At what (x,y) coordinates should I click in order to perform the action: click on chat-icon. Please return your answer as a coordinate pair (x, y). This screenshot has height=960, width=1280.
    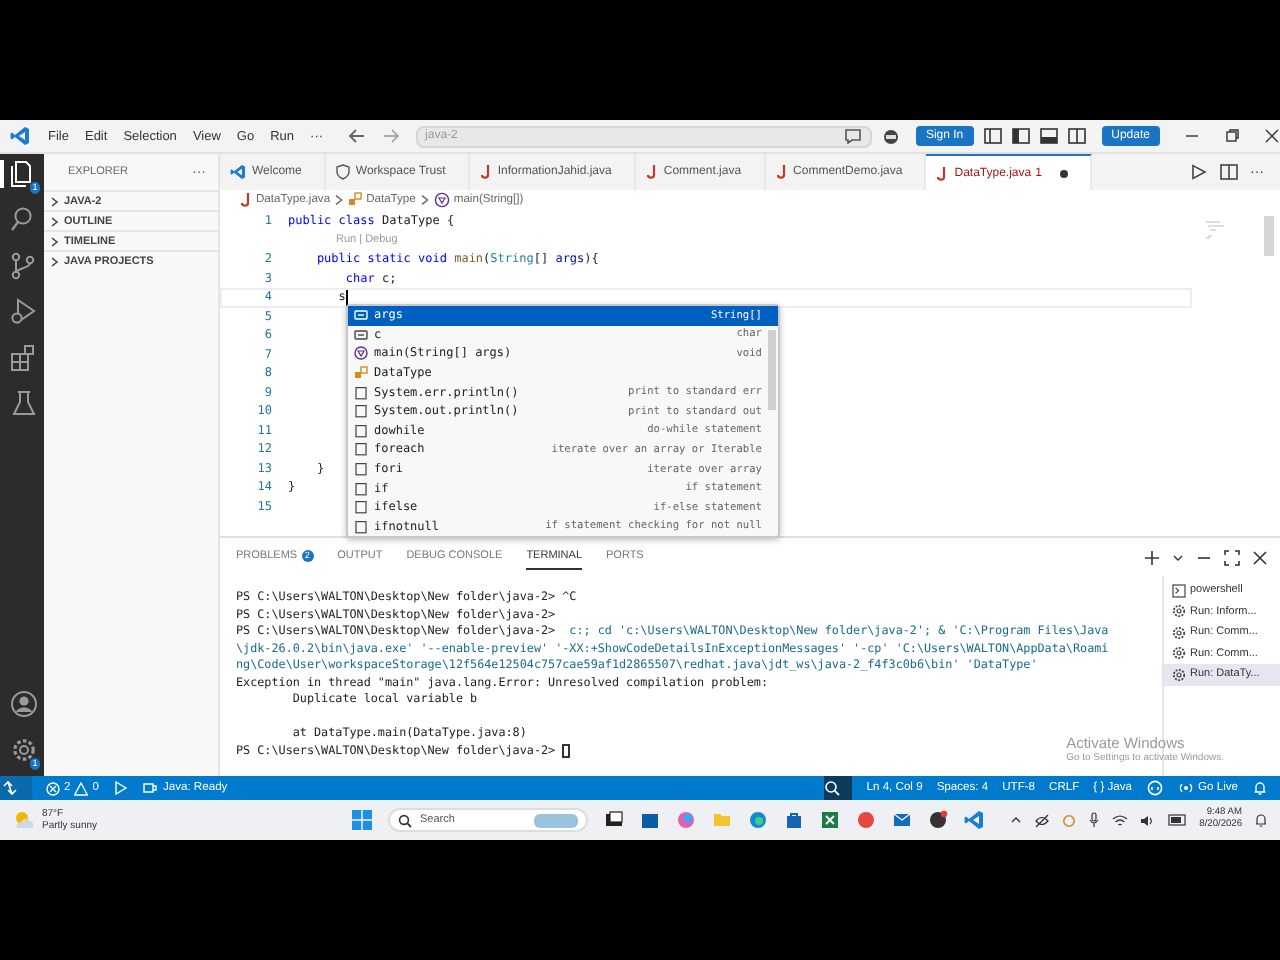
    Looking at the image, I should click on (852, 136).